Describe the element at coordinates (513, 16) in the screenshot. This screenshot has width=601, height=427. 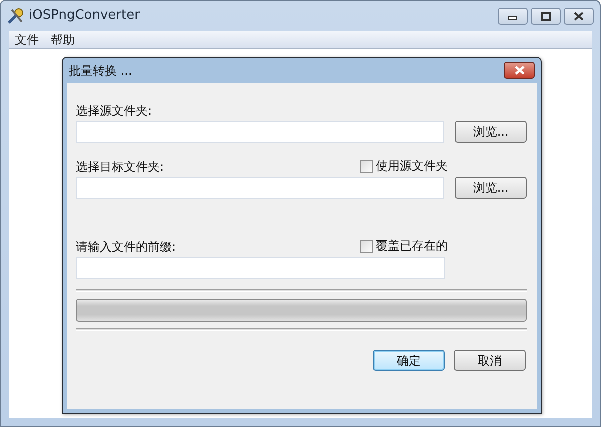
I see `minimize-button` at that location.